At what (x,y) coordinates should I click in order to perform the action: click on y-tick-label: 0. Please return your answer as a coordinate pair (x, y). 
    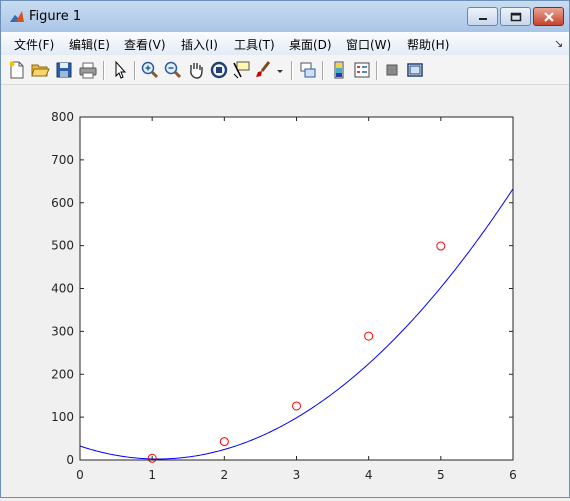
    Looking at the image, I should click on (70, 460).